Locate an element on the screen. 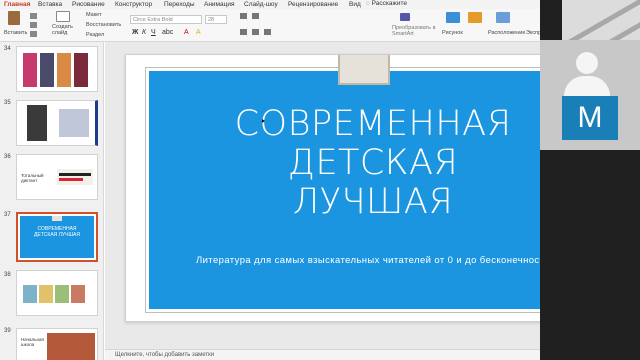 The image size is (640, 360). italic-button: К is located at coordinates (144, 32).